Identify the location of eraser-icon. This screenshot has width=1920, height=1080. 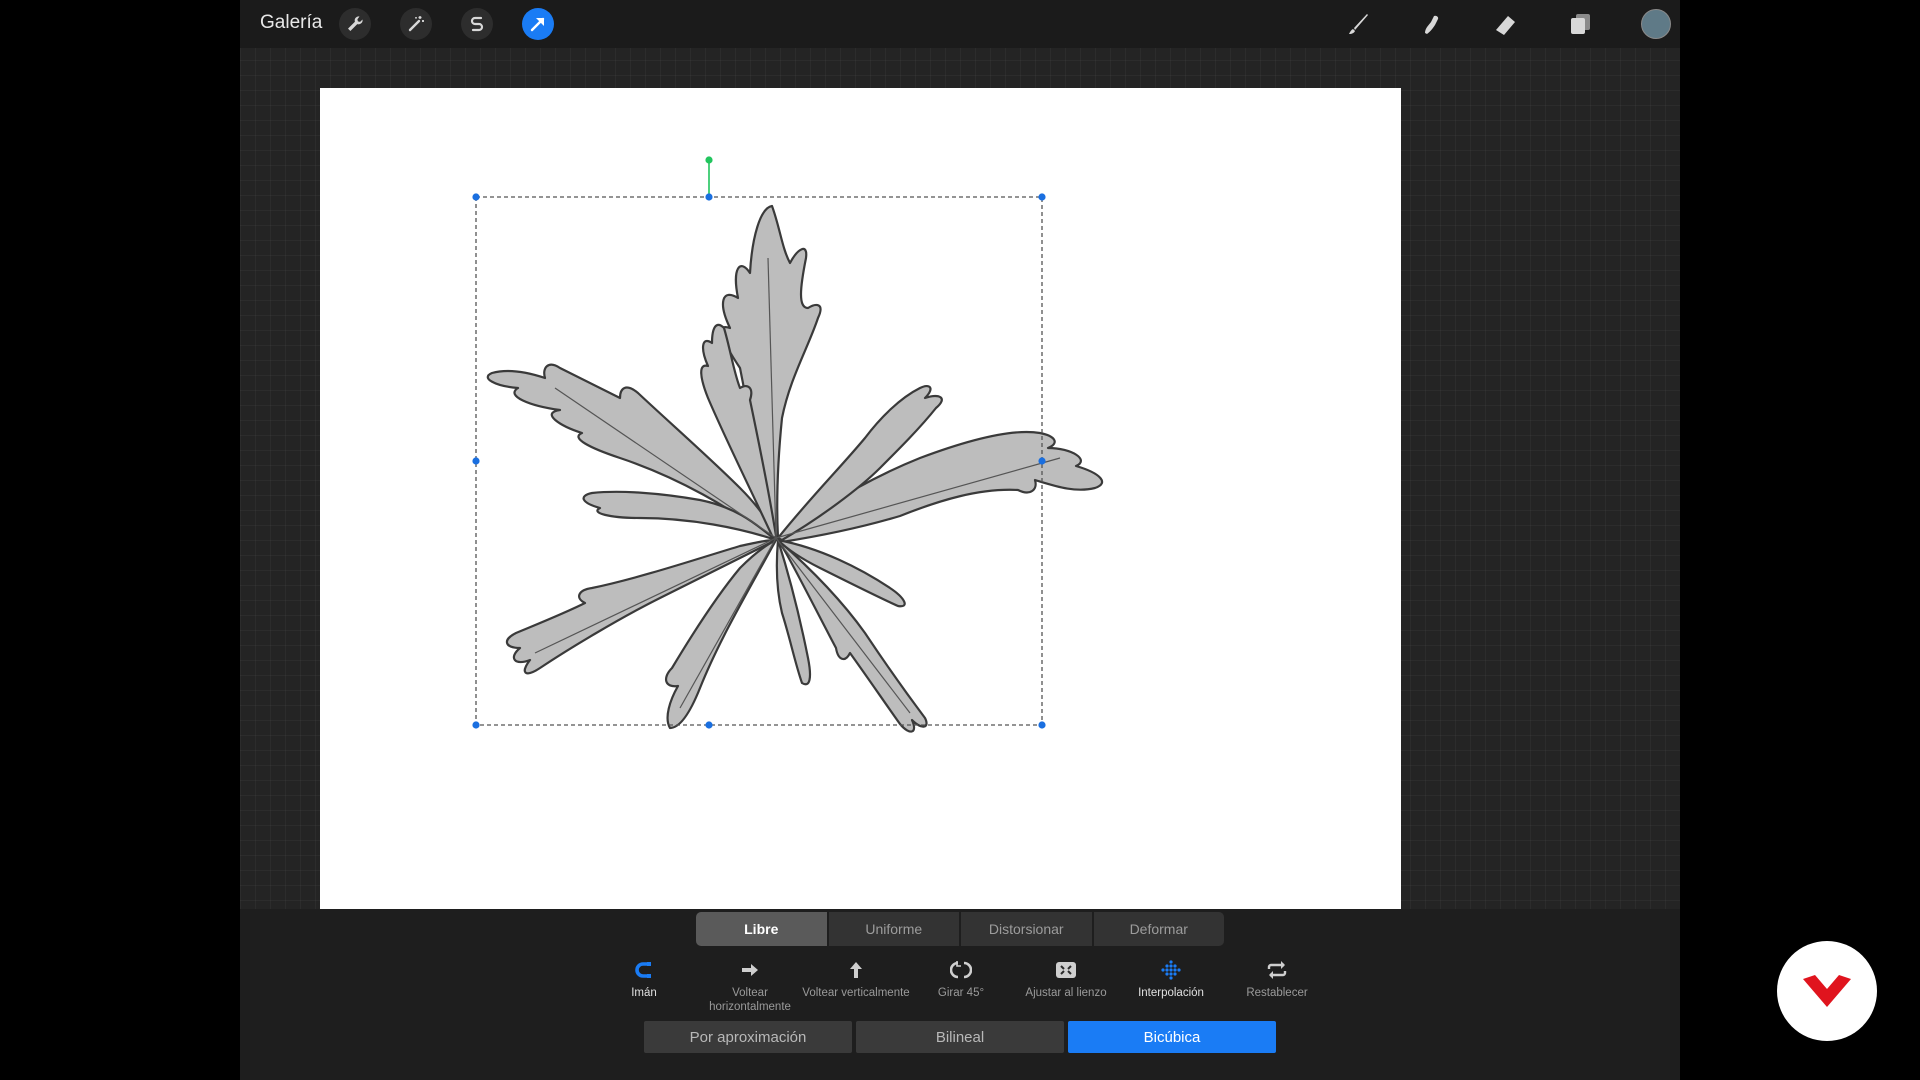
(1506, 24).